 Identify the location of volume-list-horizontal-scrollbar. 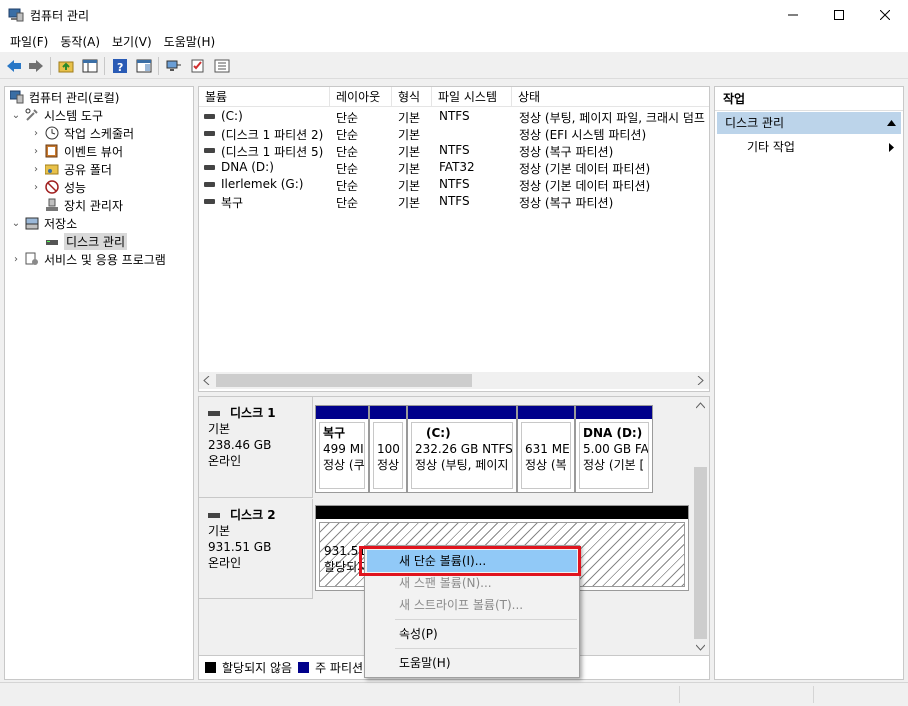
(454, 380).